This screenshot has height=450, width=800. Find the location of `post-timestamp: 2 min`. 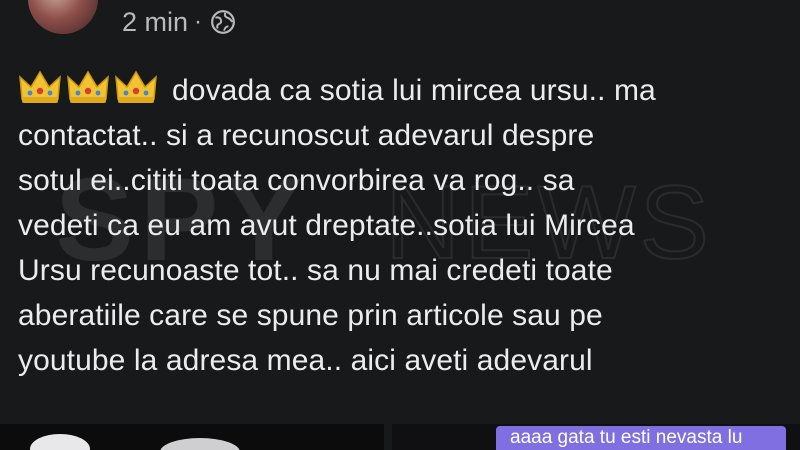

post-timestamp: 2 min is located at coordinates (155, 22).